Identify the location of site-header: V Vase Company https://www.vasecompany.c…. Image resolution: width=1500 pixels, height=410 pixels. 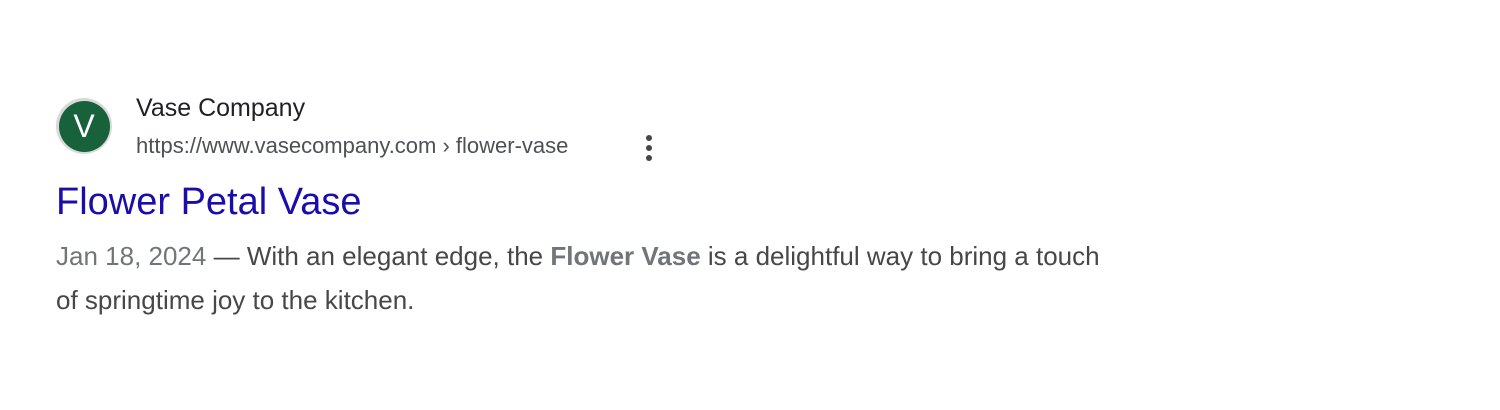
(586, 129).